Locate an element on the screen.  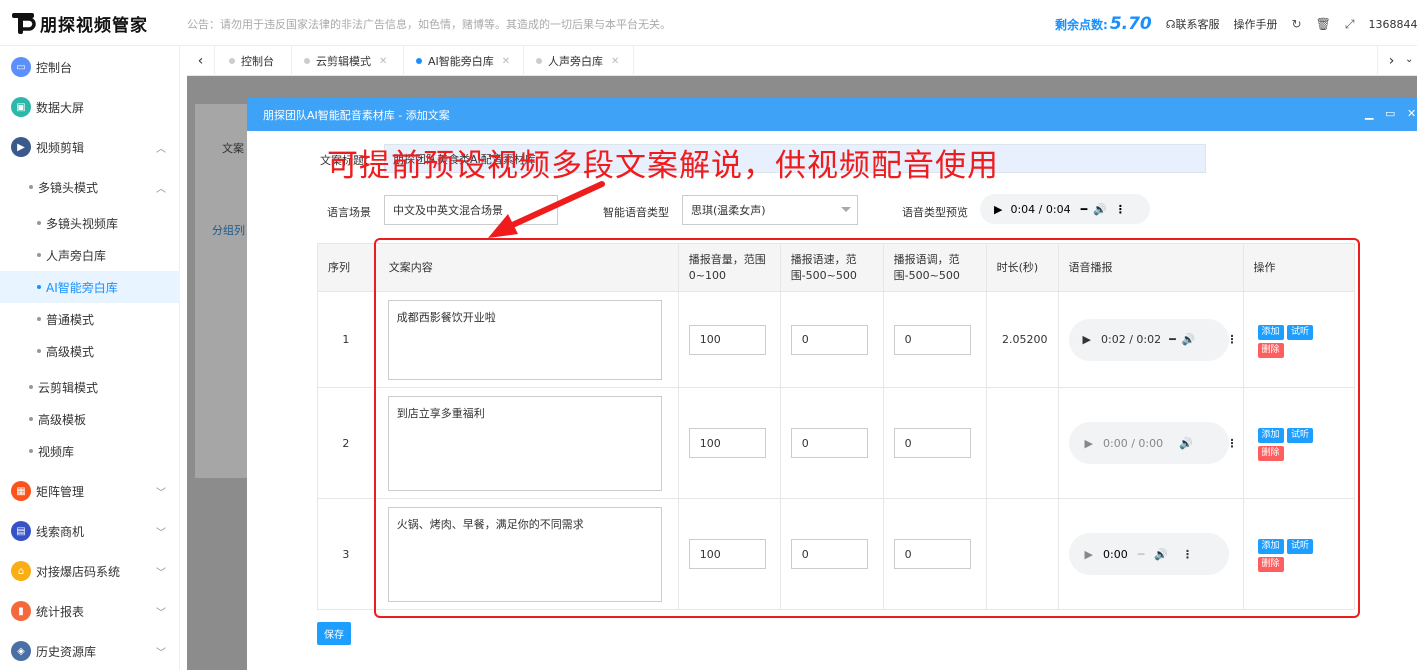
minimize-icon: ▁ is located at coordinates (1369, 113).